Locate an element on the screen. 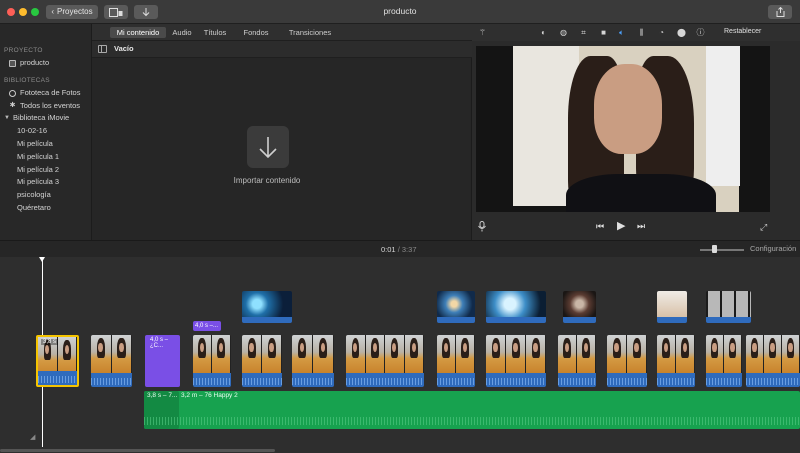 The height and width of the screenshot is (453, 800). sidebar-item-photos-library: Fototeca de Fotos is located at coordinates (45, 93).